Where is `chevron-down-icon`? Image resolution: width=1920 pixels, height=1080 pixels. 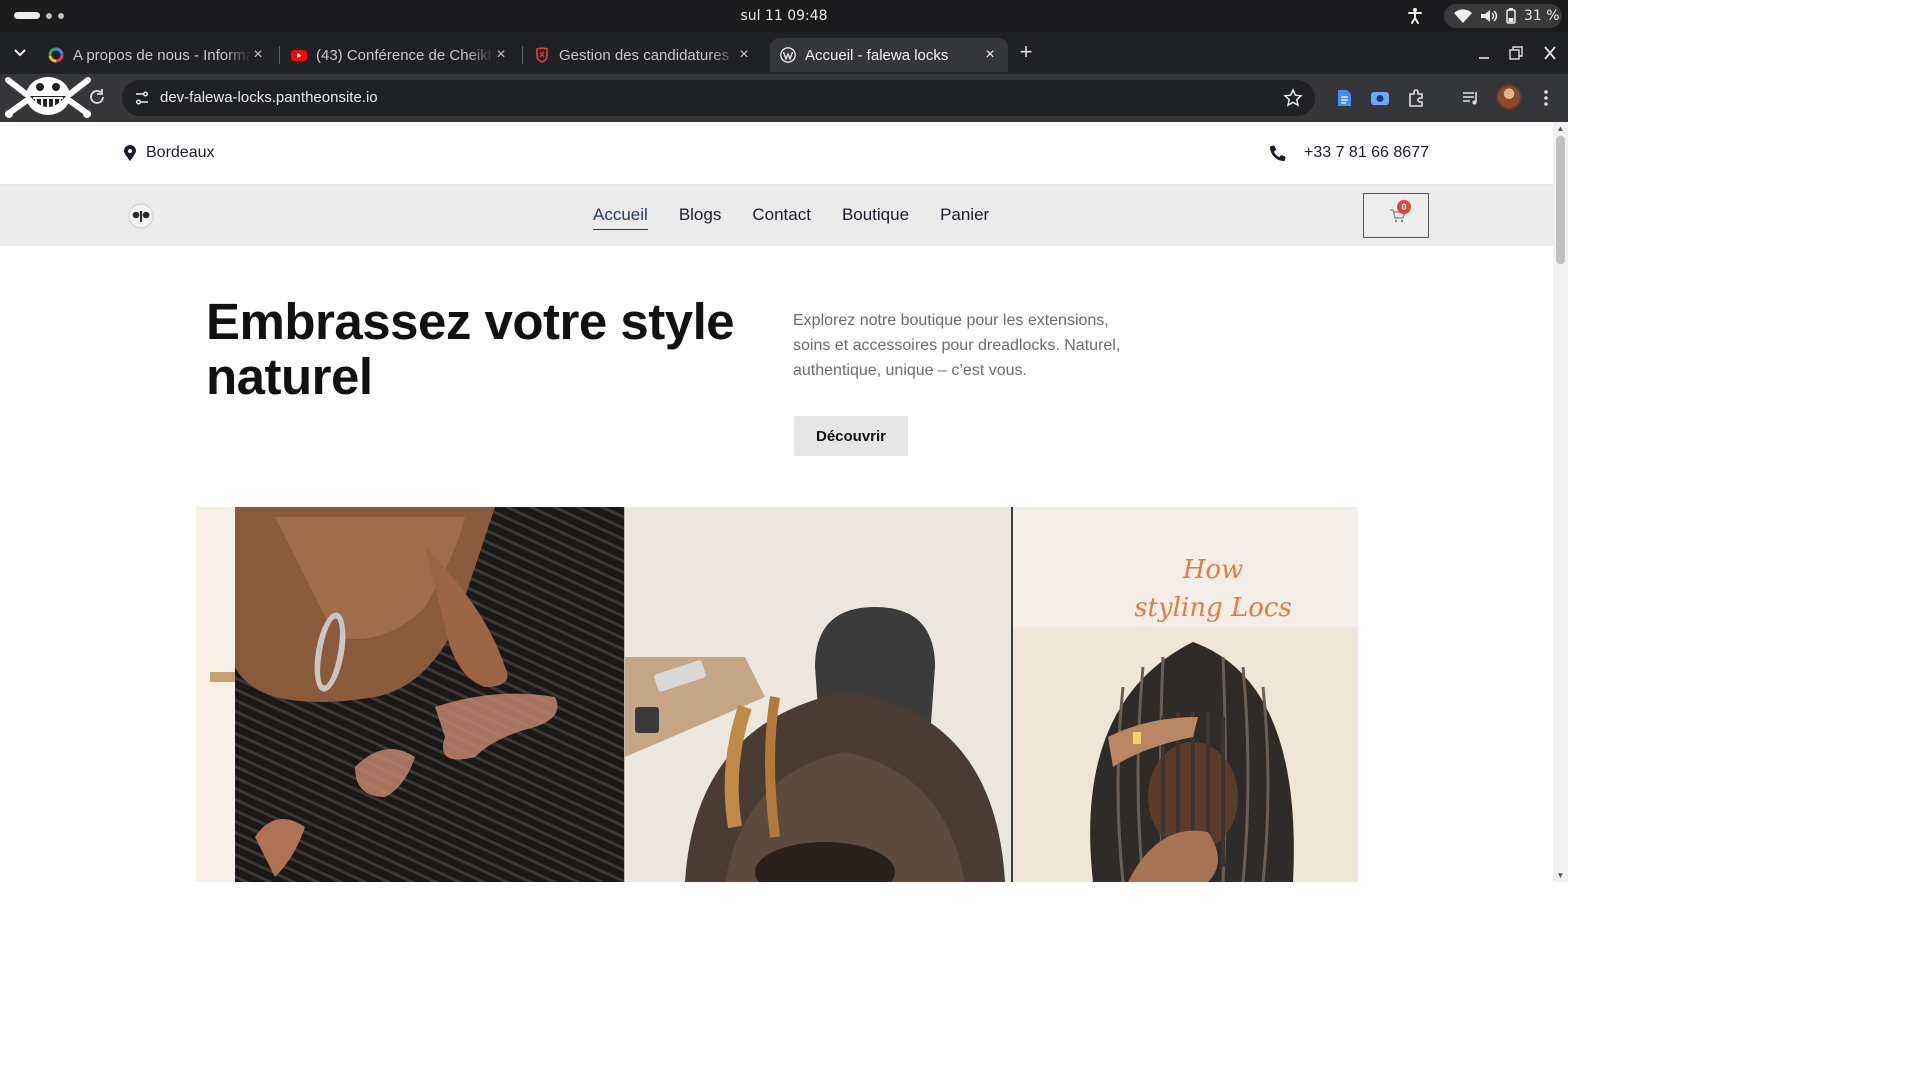
chevron-down-icon is located at coordinates (20, 53).